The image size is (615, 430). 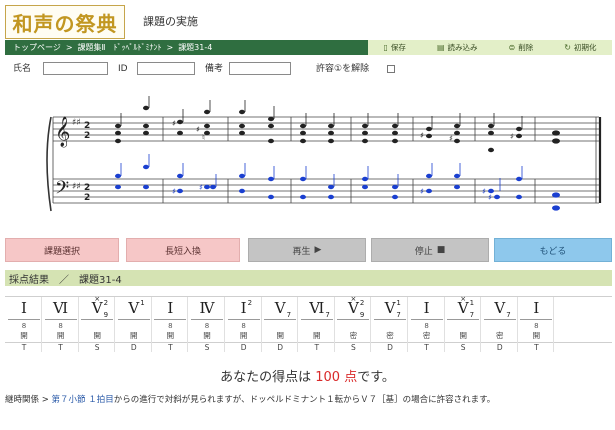 I want to click on result-title: 採点結果, so click(x=29, y=280).